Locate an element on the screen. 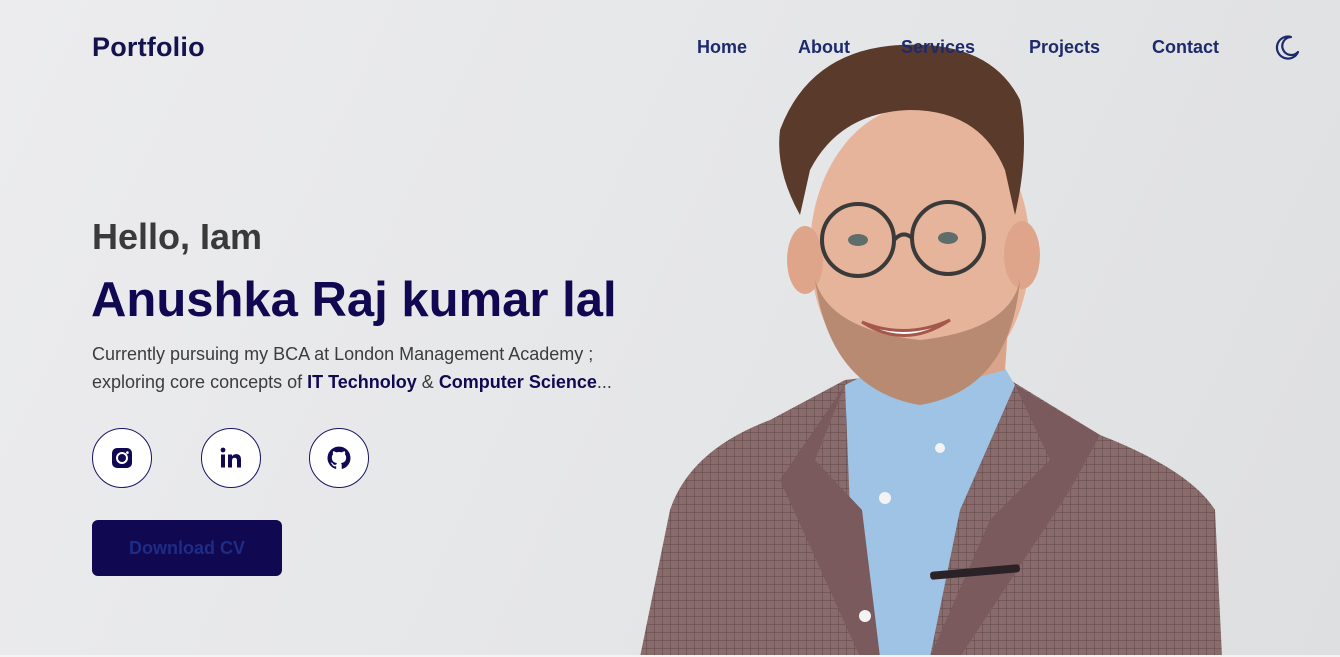 The width and height of the screenshot is (1340, 657). highlight-cs: Computer Science is located at coordinates (517, 382).